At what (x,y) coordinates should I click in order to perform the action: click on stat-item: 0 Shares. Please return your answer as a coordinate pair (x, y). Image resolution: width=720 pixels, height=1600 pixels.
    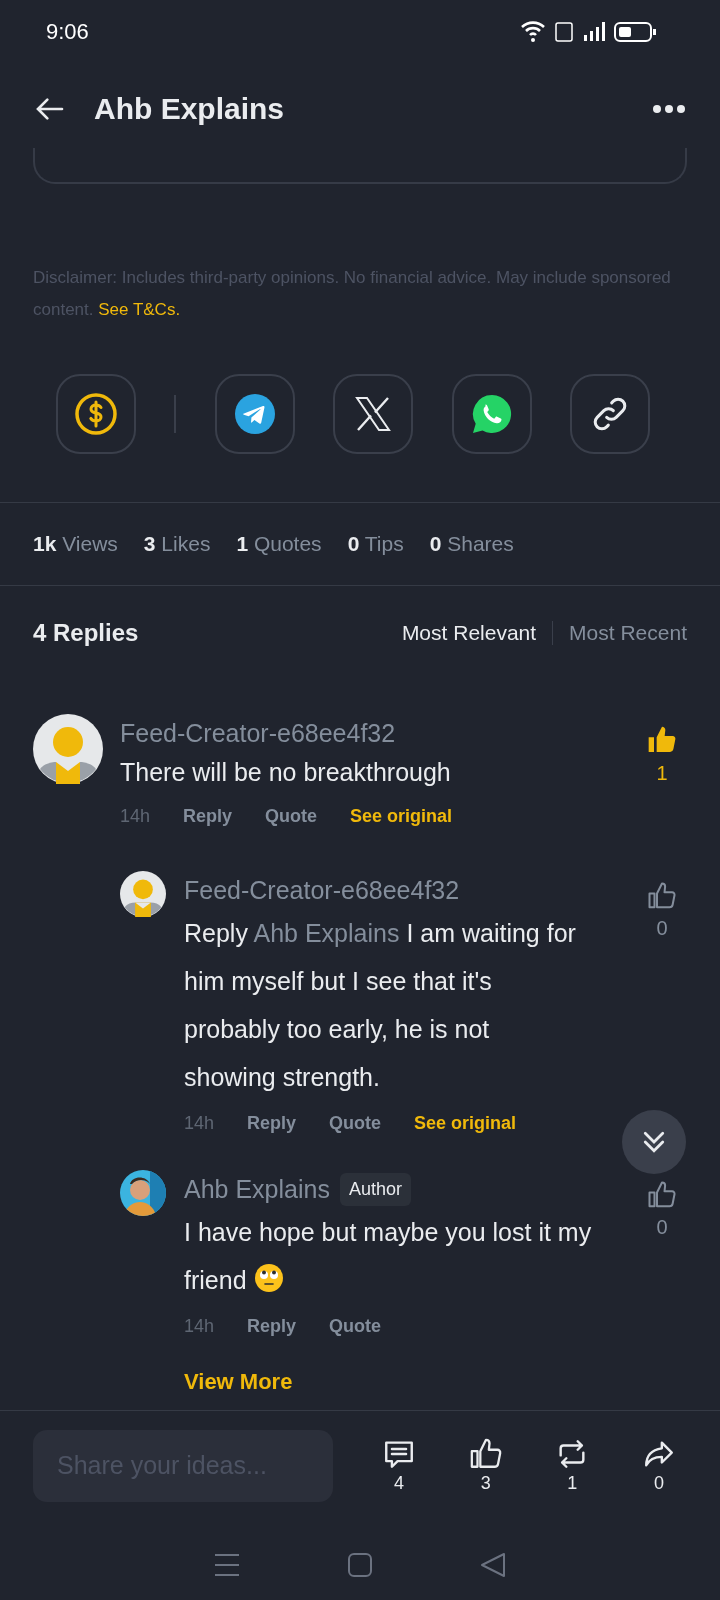
    Looking at the image, I should click on (471, 544).